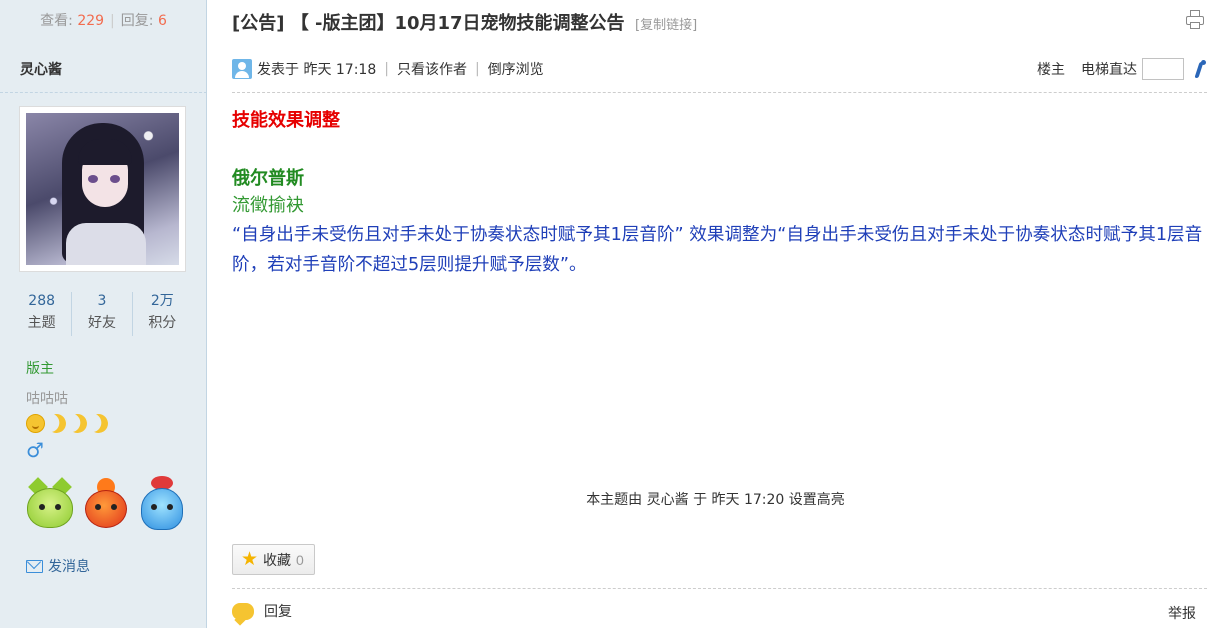 Image resolution: width=1224 pixels, height=628 pixels. I want to click on avatar, so click(102, 189).